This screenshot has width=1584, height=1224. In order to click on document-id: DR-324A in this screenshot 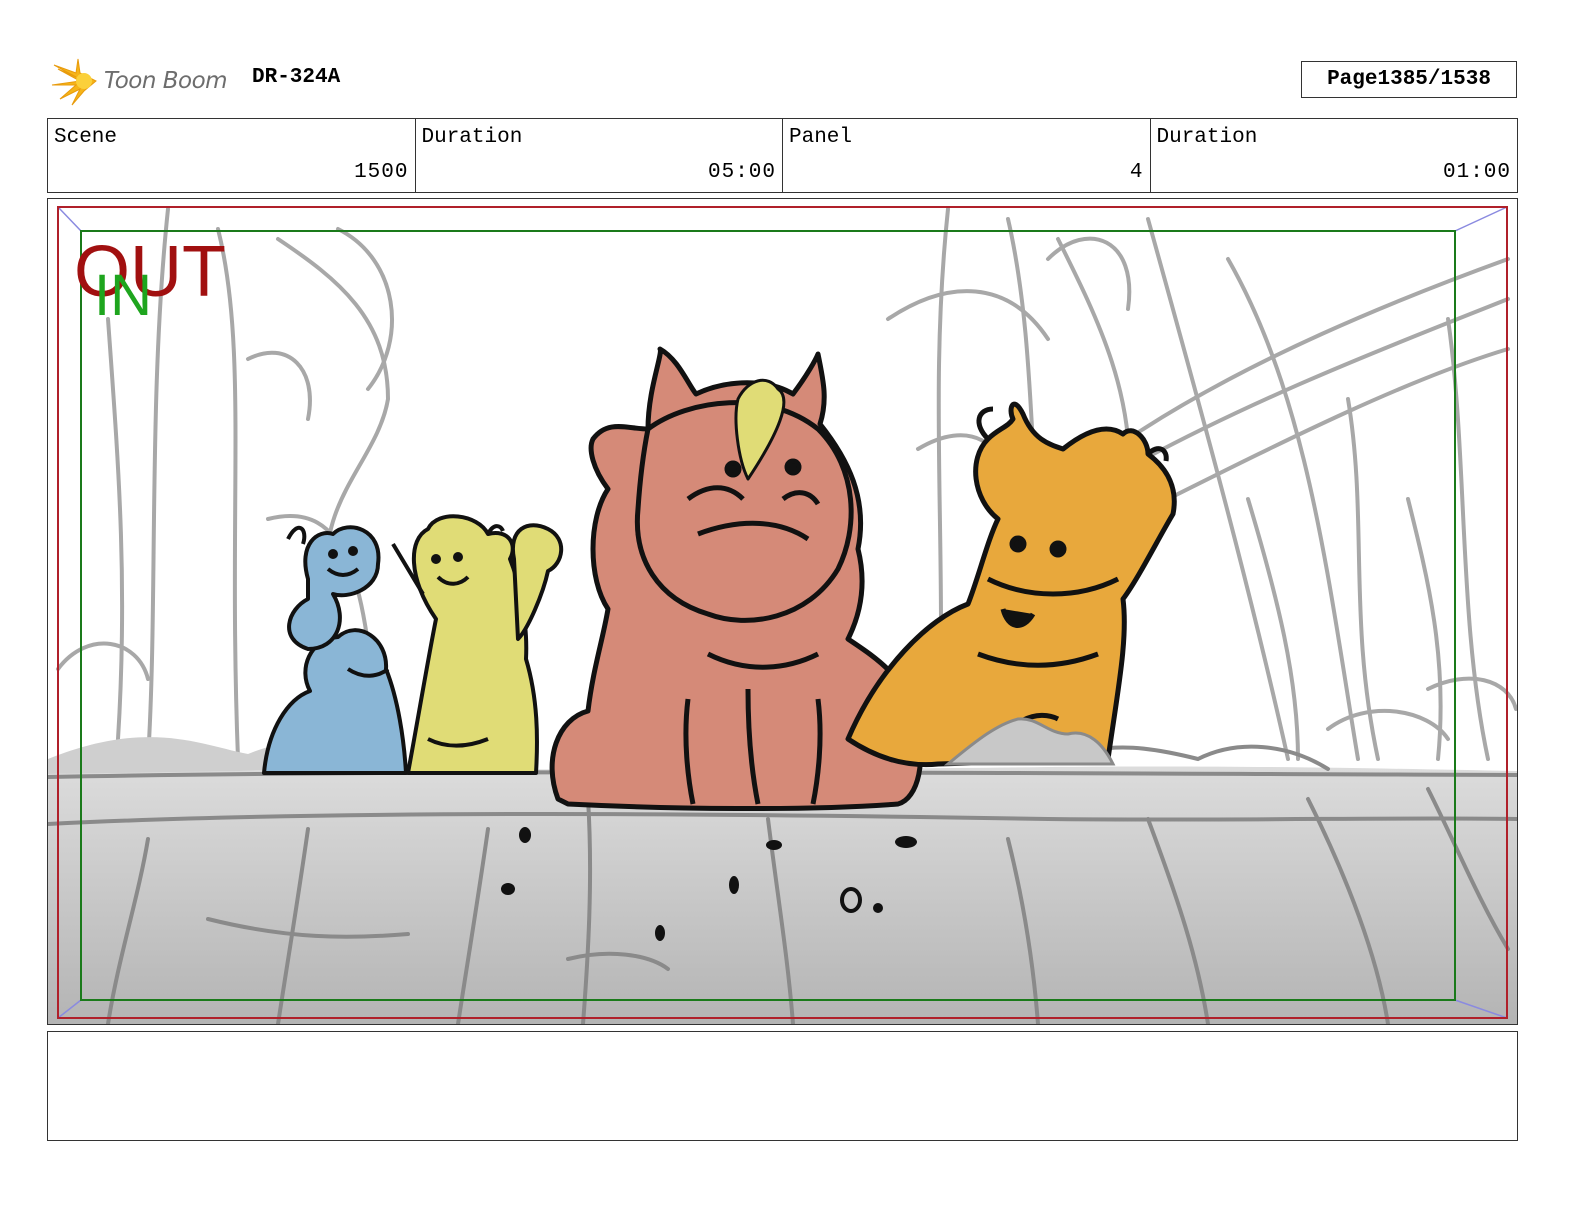, I will do `click(296, 77)`.